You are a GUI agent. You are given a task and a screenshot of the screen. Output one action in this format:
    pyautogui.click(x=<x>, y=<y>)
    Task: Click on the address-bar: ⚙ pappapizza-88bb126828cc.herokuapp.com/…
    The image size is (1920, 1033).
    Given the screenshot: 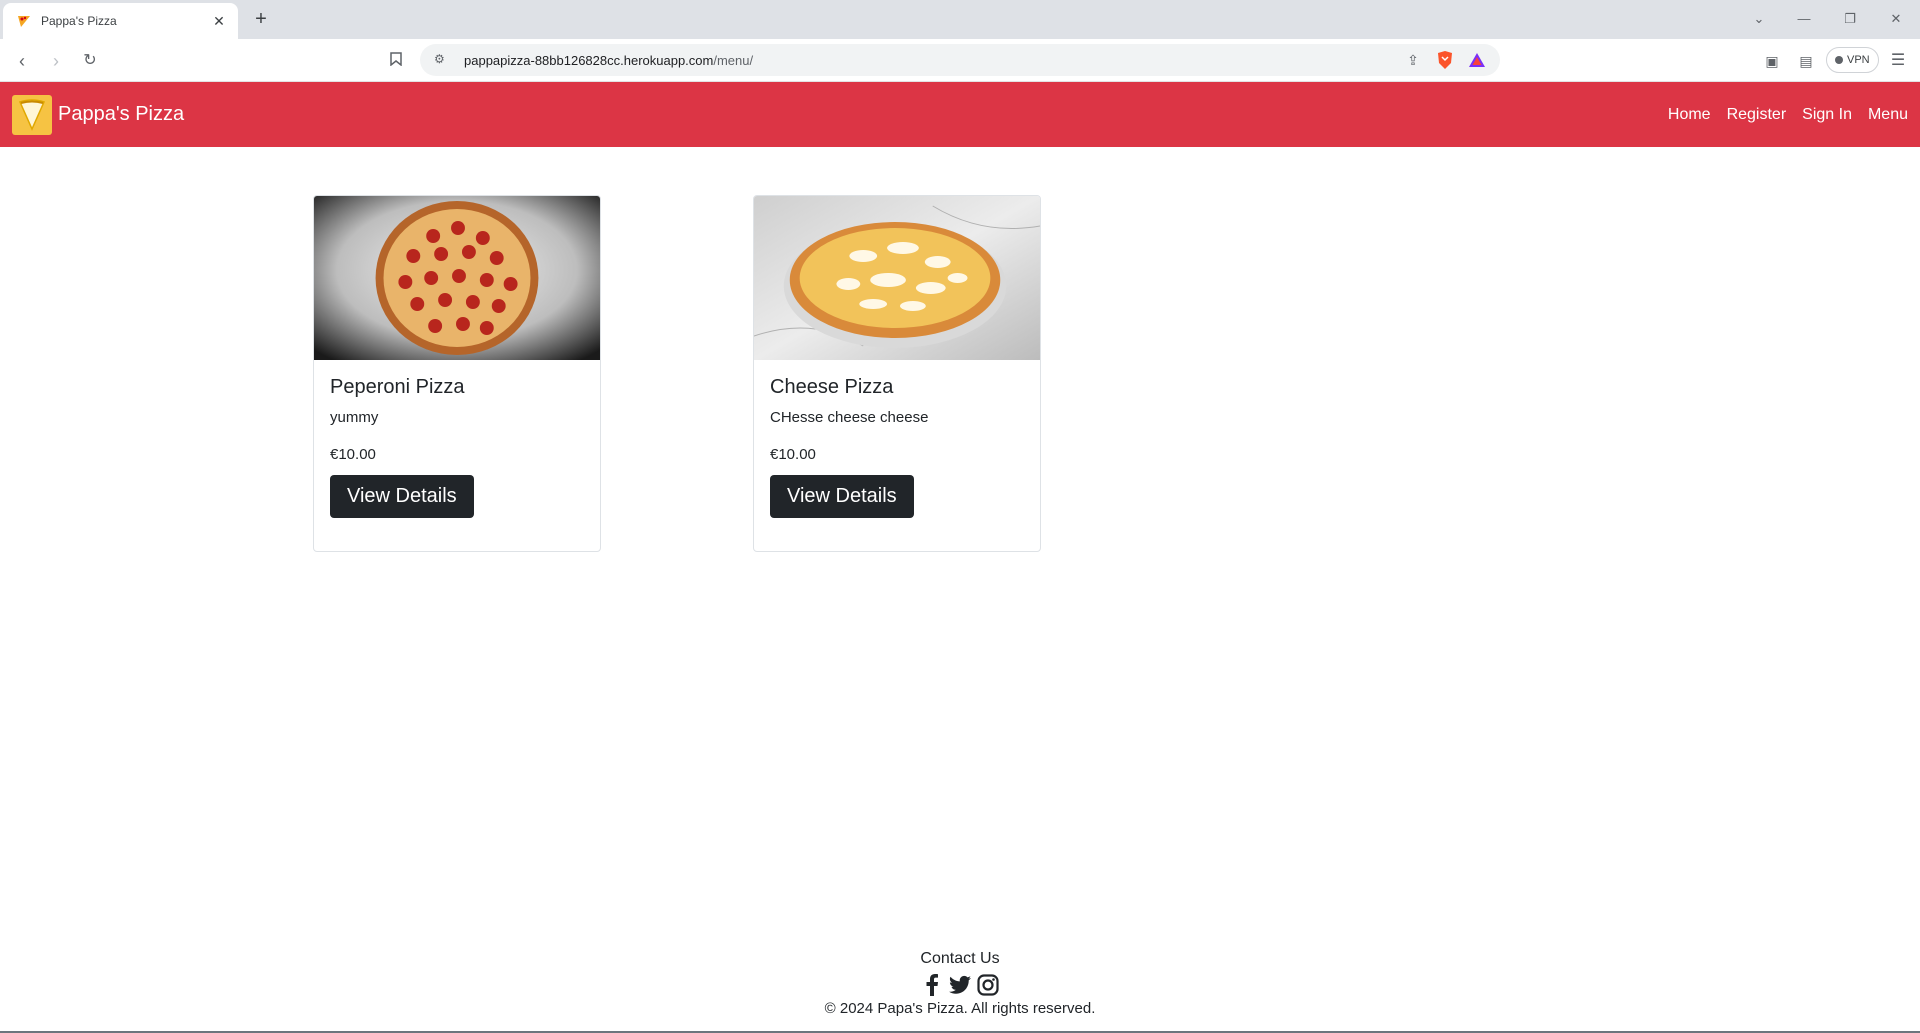 What is the action you would take?
    pyautogui.click(x=960, y=60)
    